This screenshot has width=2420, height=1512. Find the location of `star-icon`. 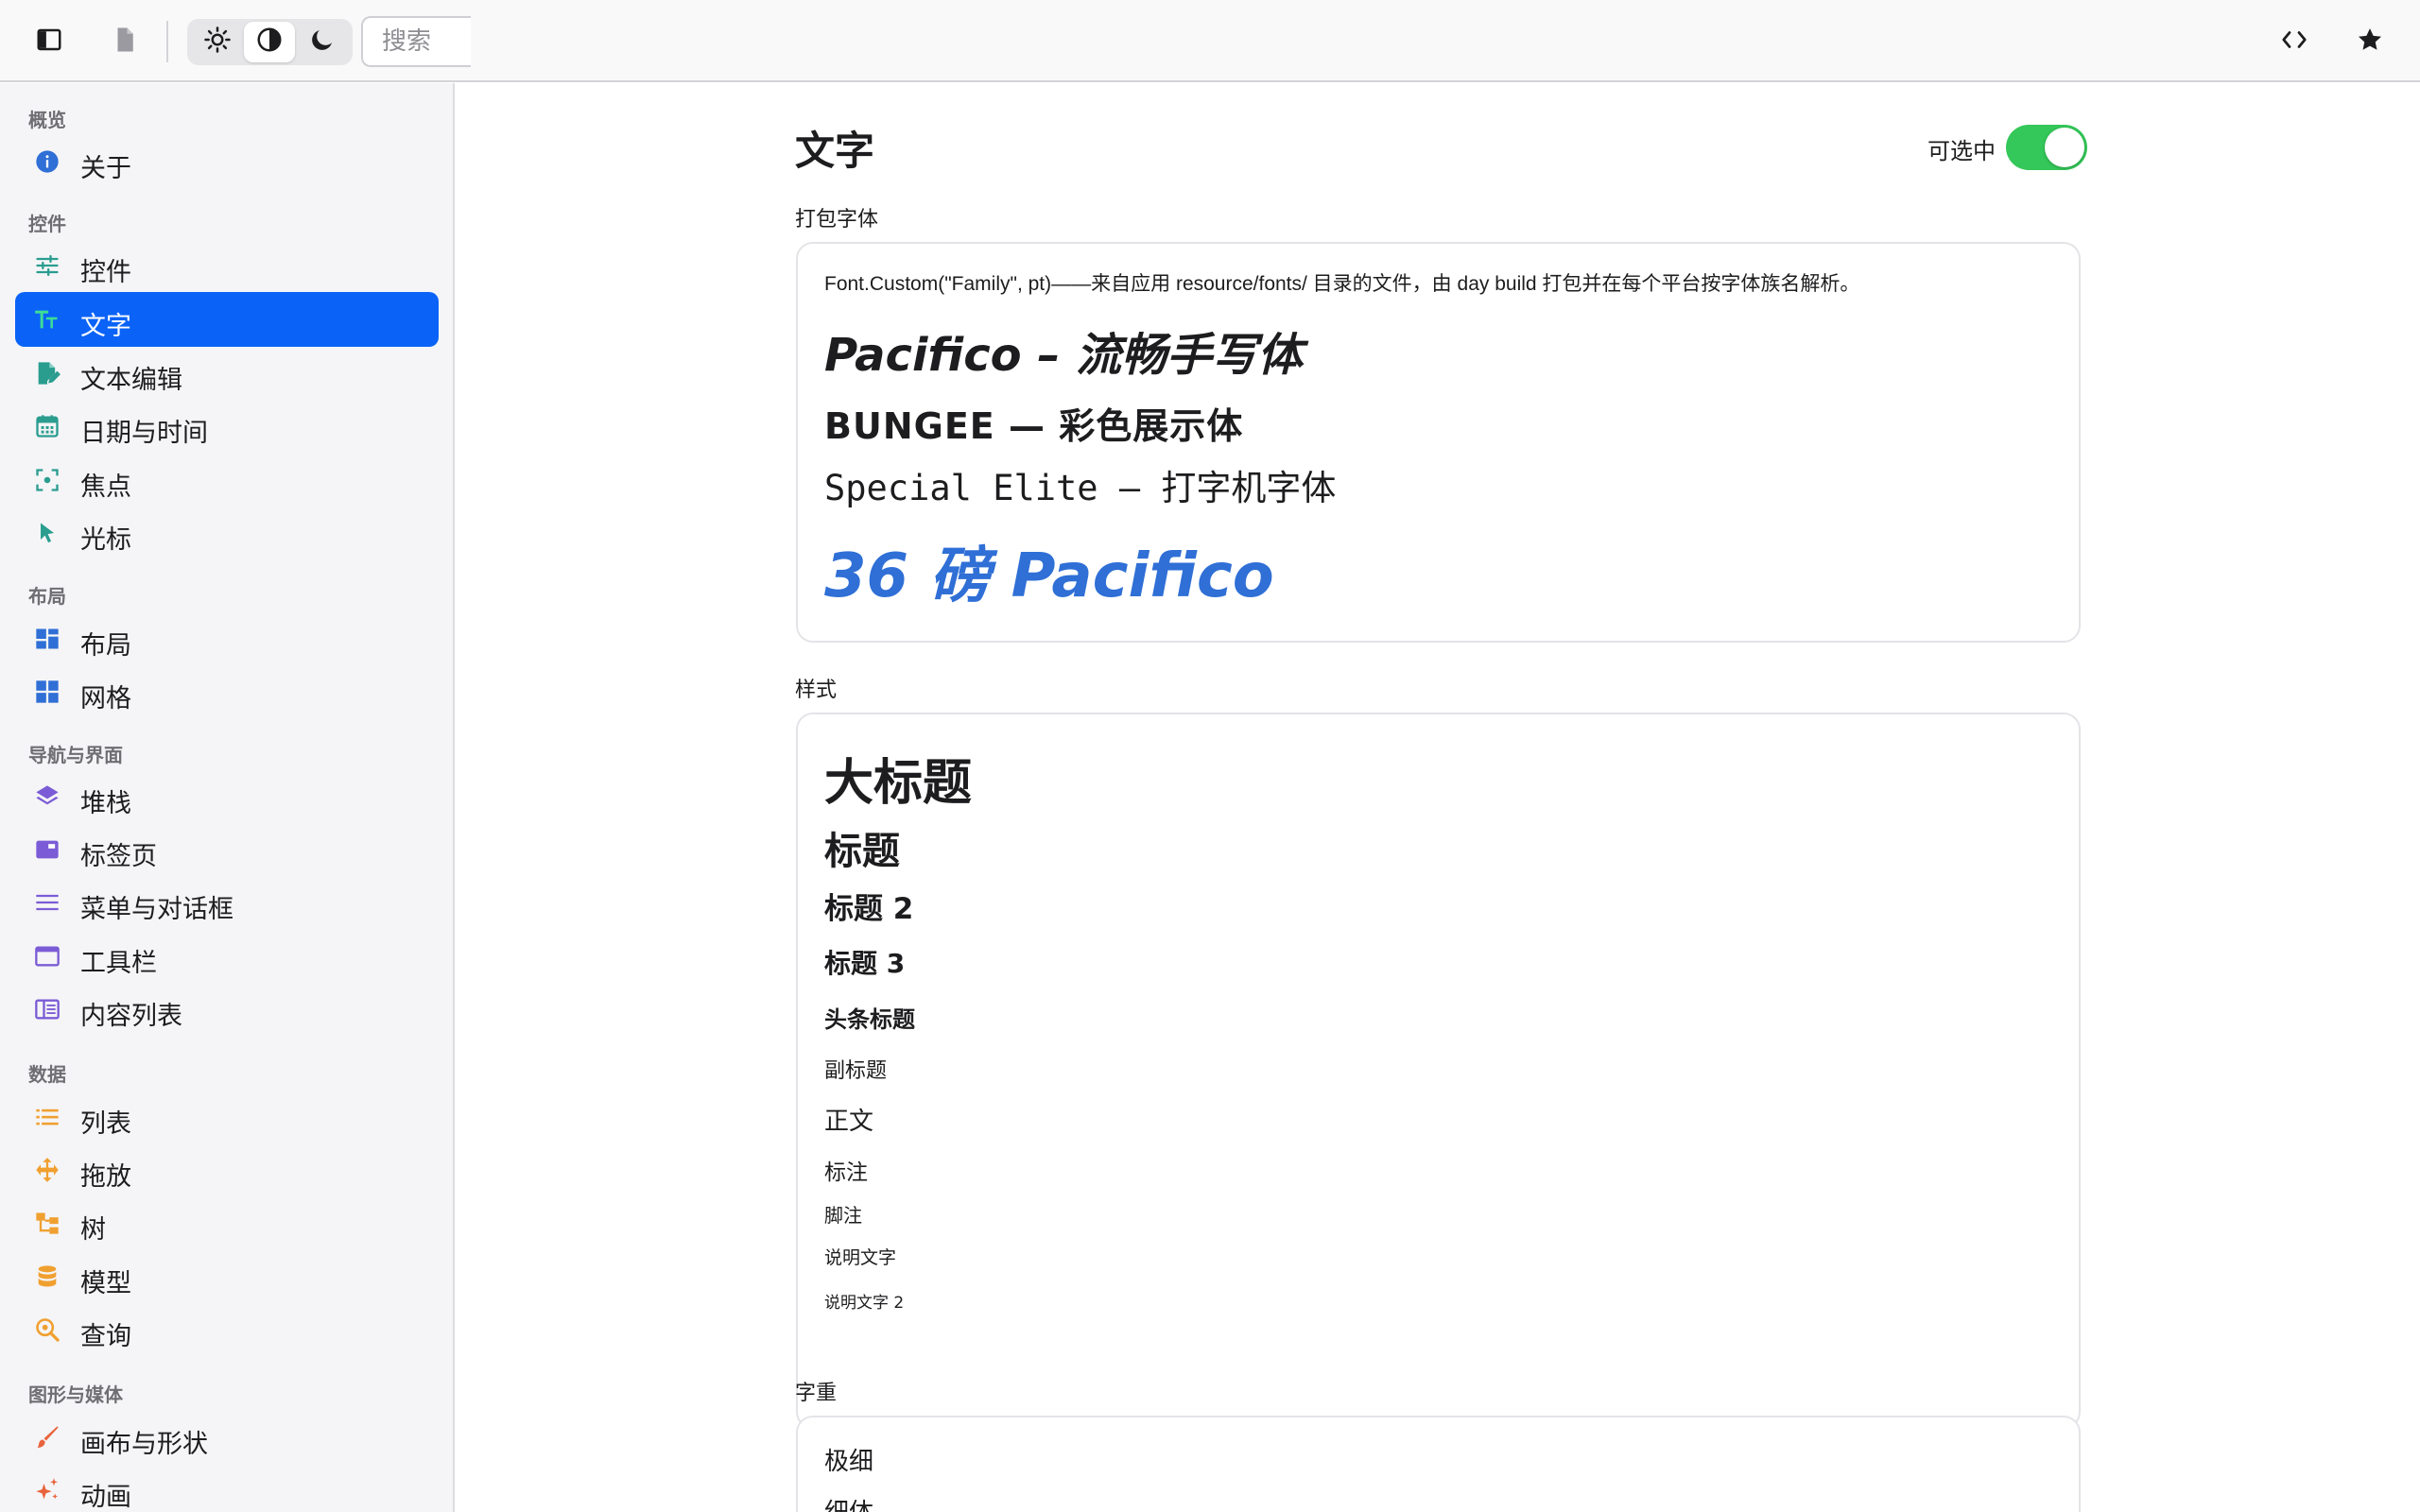

star-icon is located at coordinates (2370, 42).